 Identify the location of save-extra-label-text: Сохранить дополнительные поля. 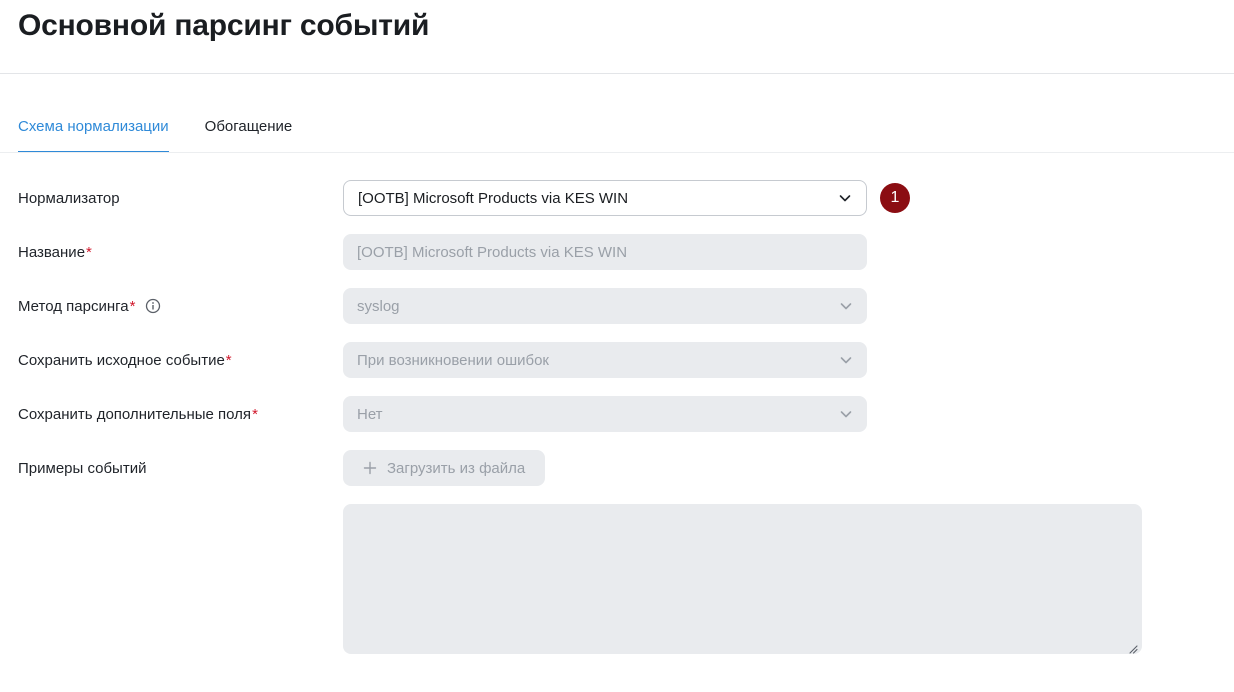
(135, 414).